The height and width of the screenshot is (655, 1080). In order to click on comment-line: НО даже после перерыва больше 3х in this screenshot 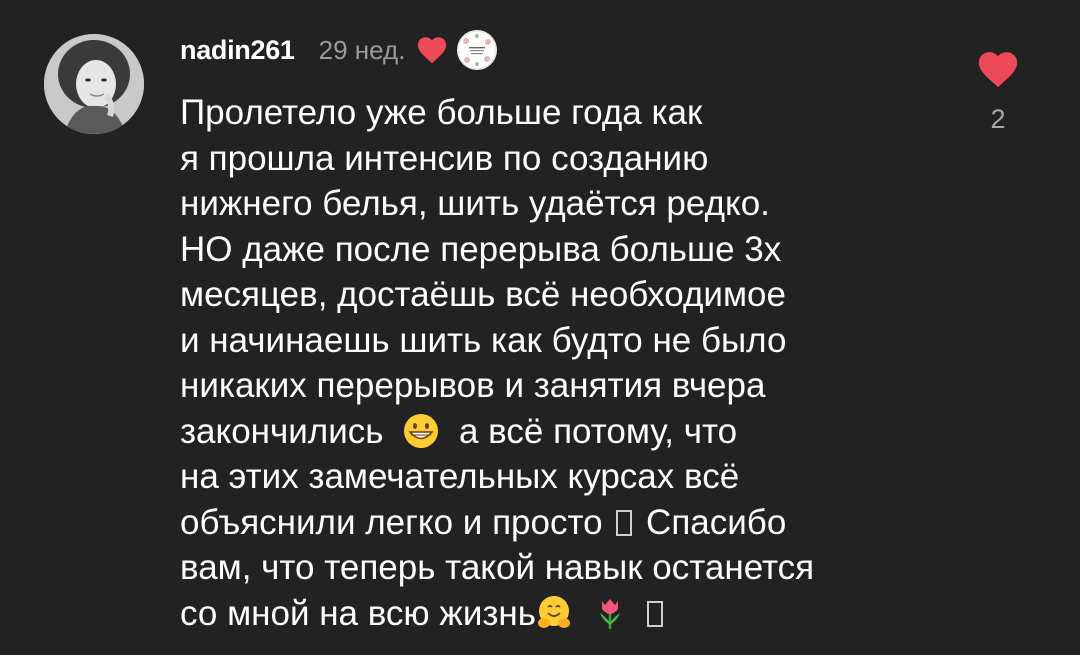, I will do `click(481, 249)`.